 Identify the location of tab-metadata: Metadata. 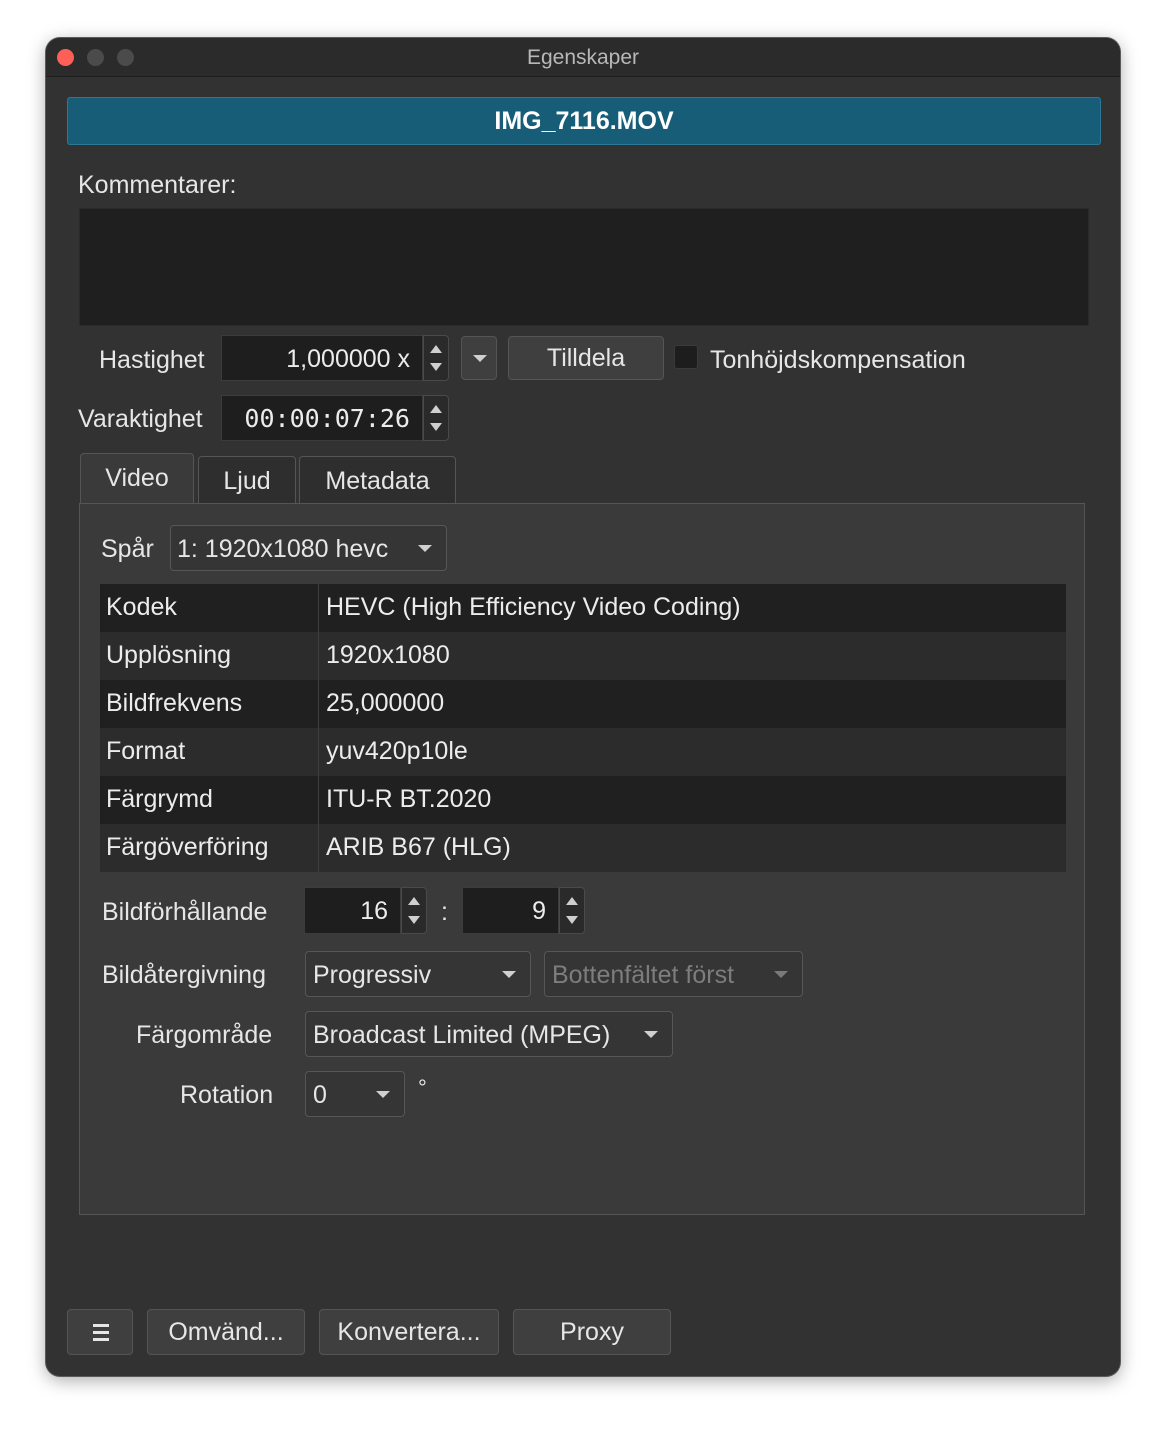
(377, 479).